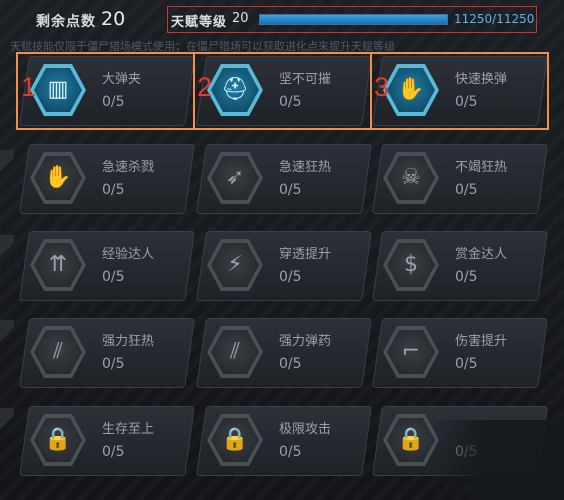 The height and width of the screenshot is (500, 564). I want to click on skill-name: 大弹夹, so click(122, 79).